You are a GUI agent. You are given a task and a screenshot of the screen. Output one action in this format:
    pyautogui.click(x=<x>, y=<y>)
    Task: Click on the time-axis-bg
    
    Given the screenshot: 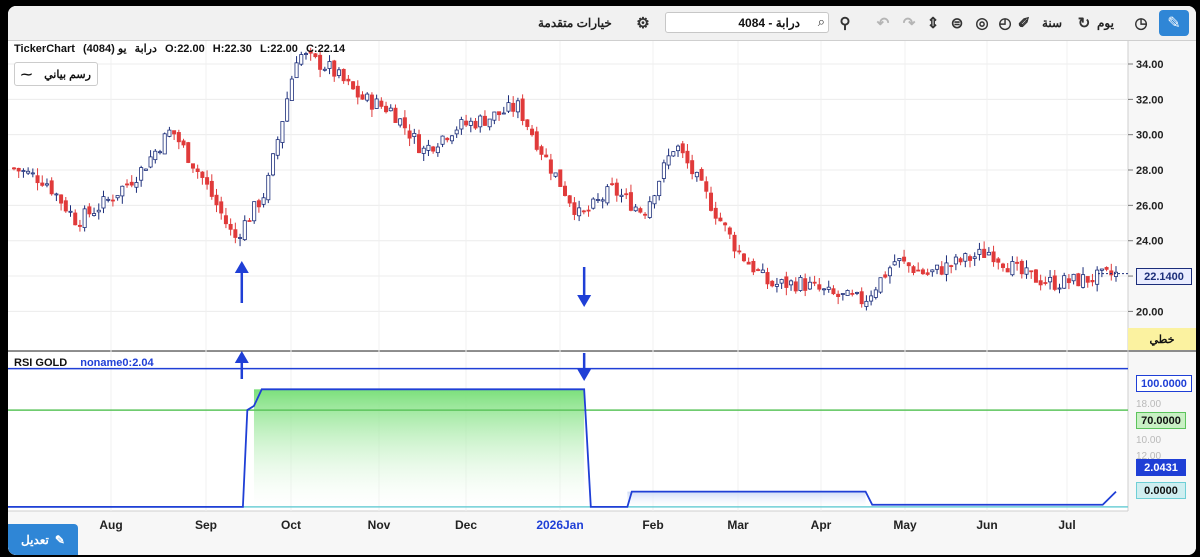 What is the action you would take?
    pyautogui.click(x=602, y=533)
    